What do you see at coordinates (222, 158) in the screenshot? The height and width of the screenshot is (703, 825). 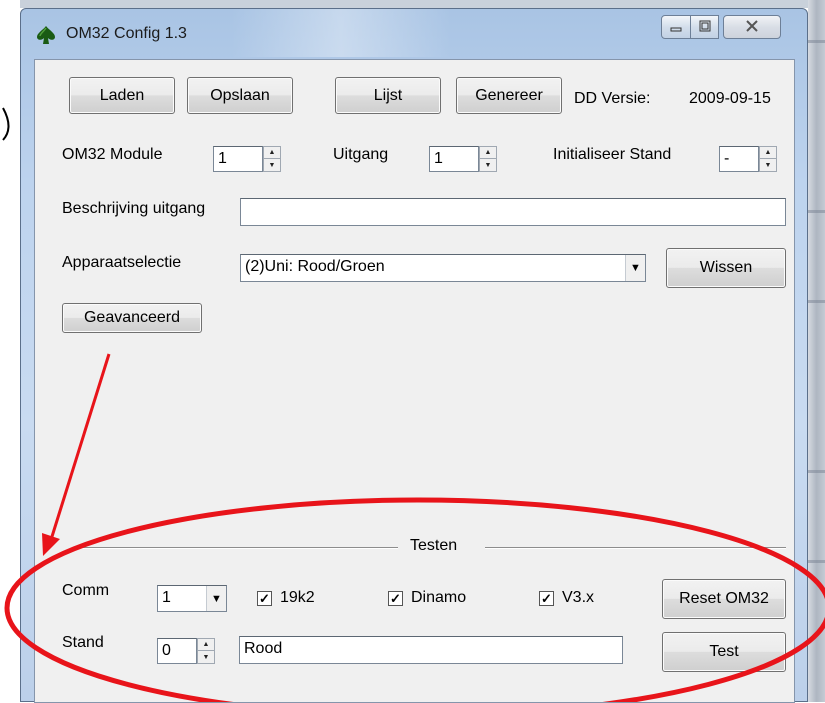 I see `module-value: 1` at bounding box center [222, 158].